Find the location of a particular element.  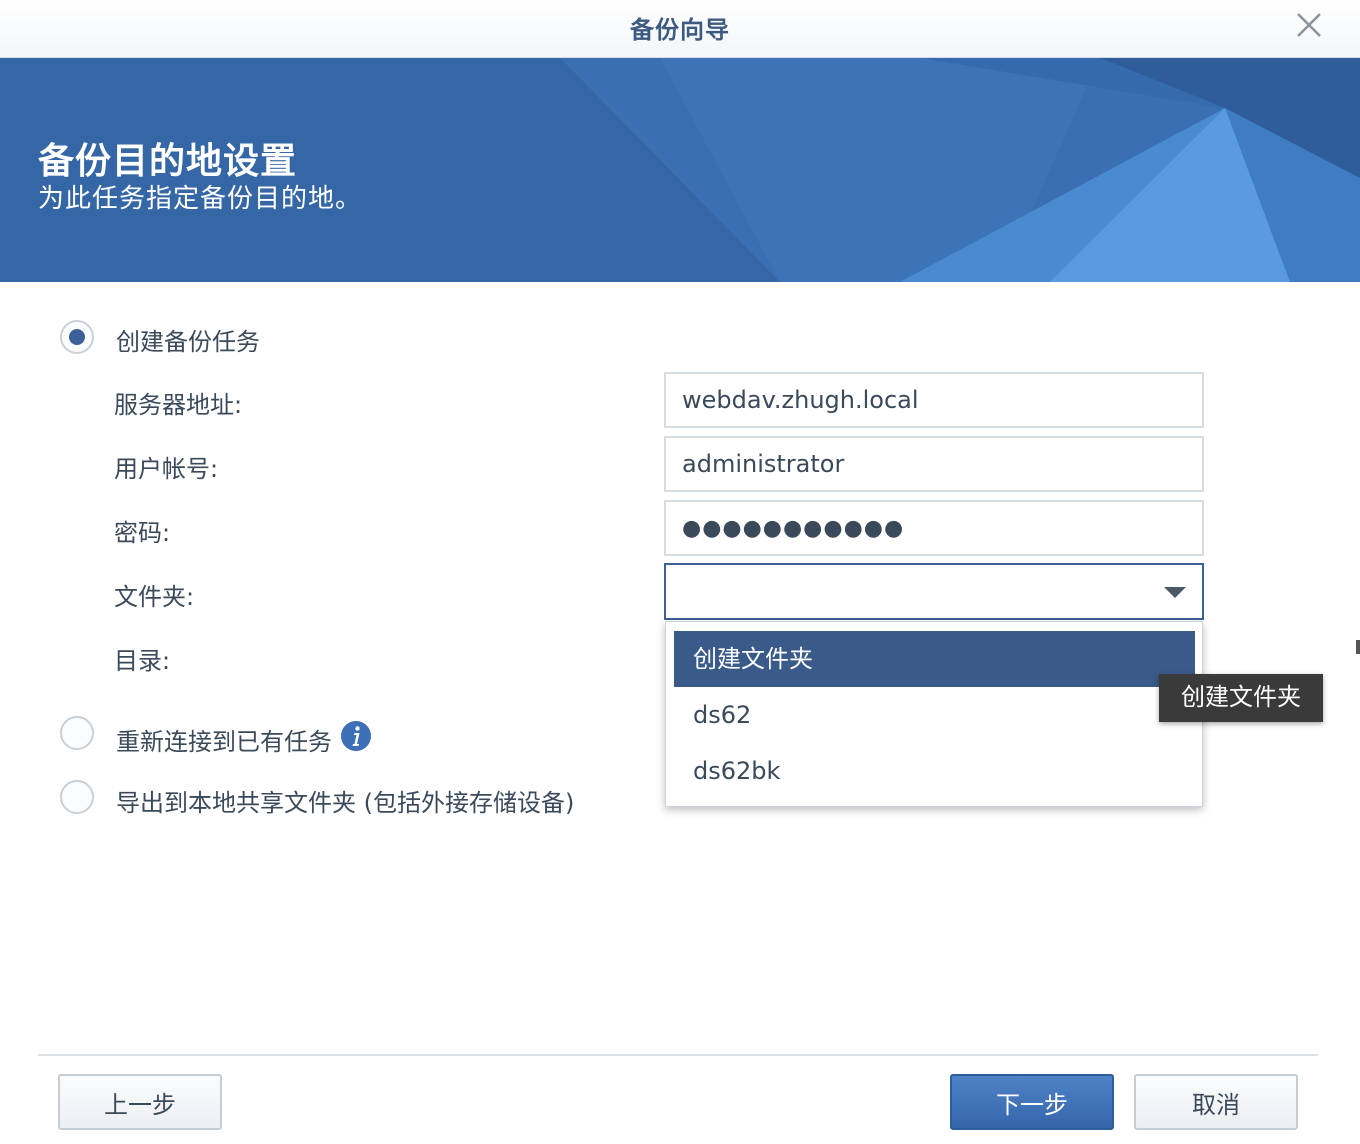

page-subheading: 为此任务指定备份目的地。 is located at coordinates (200, 199).